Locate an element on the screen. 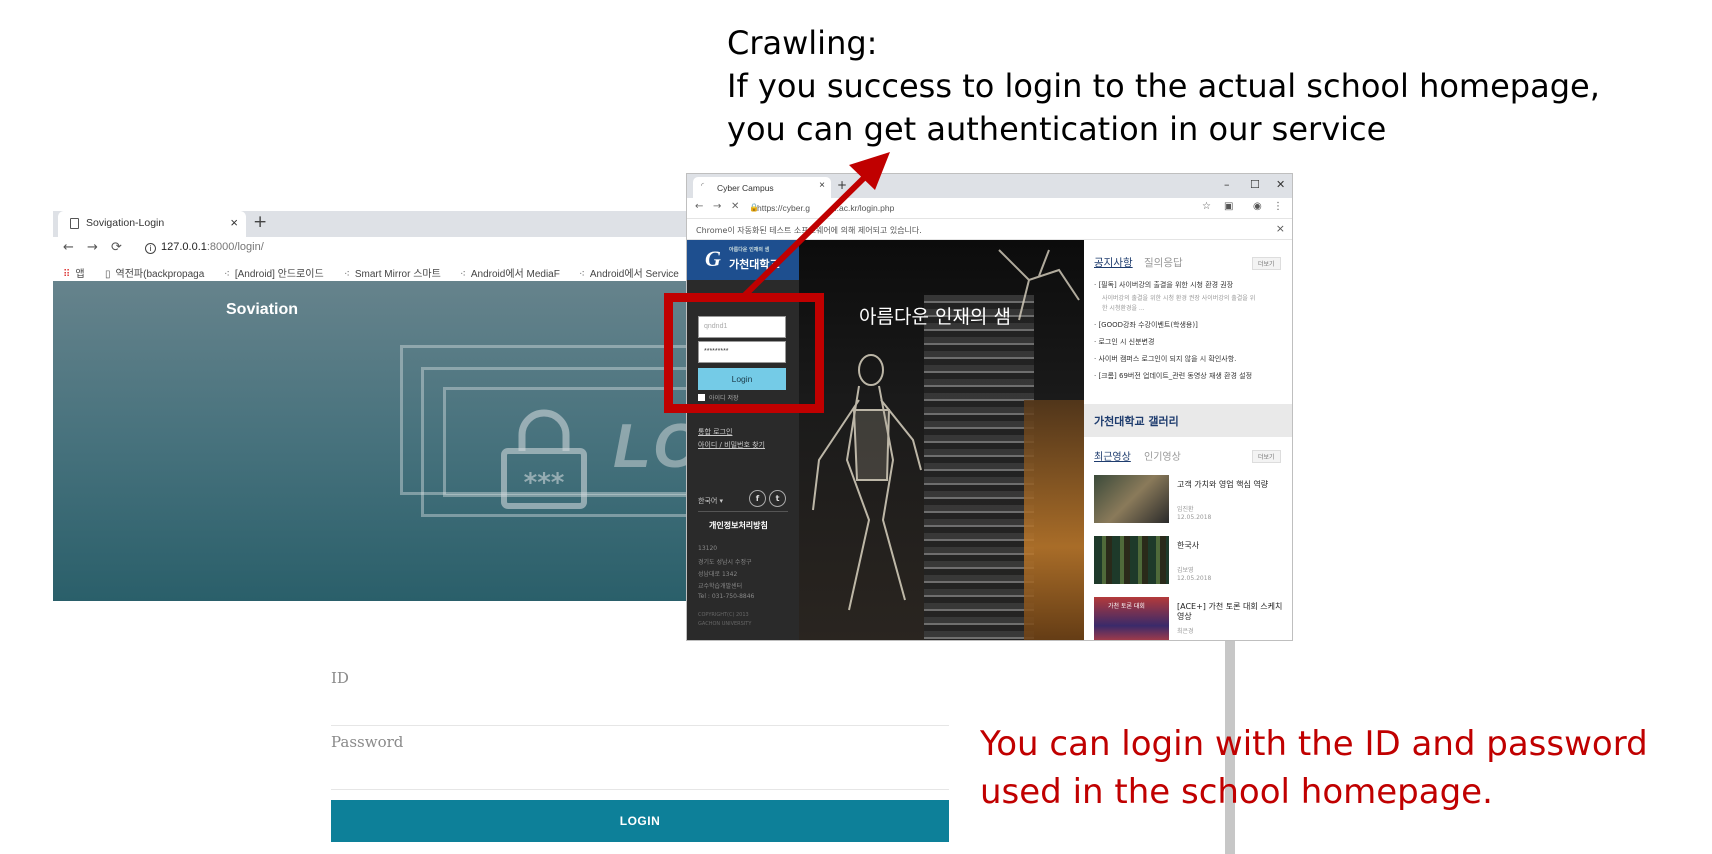  address-line: 성남대로 1342 is located at coordinates (718, 574).